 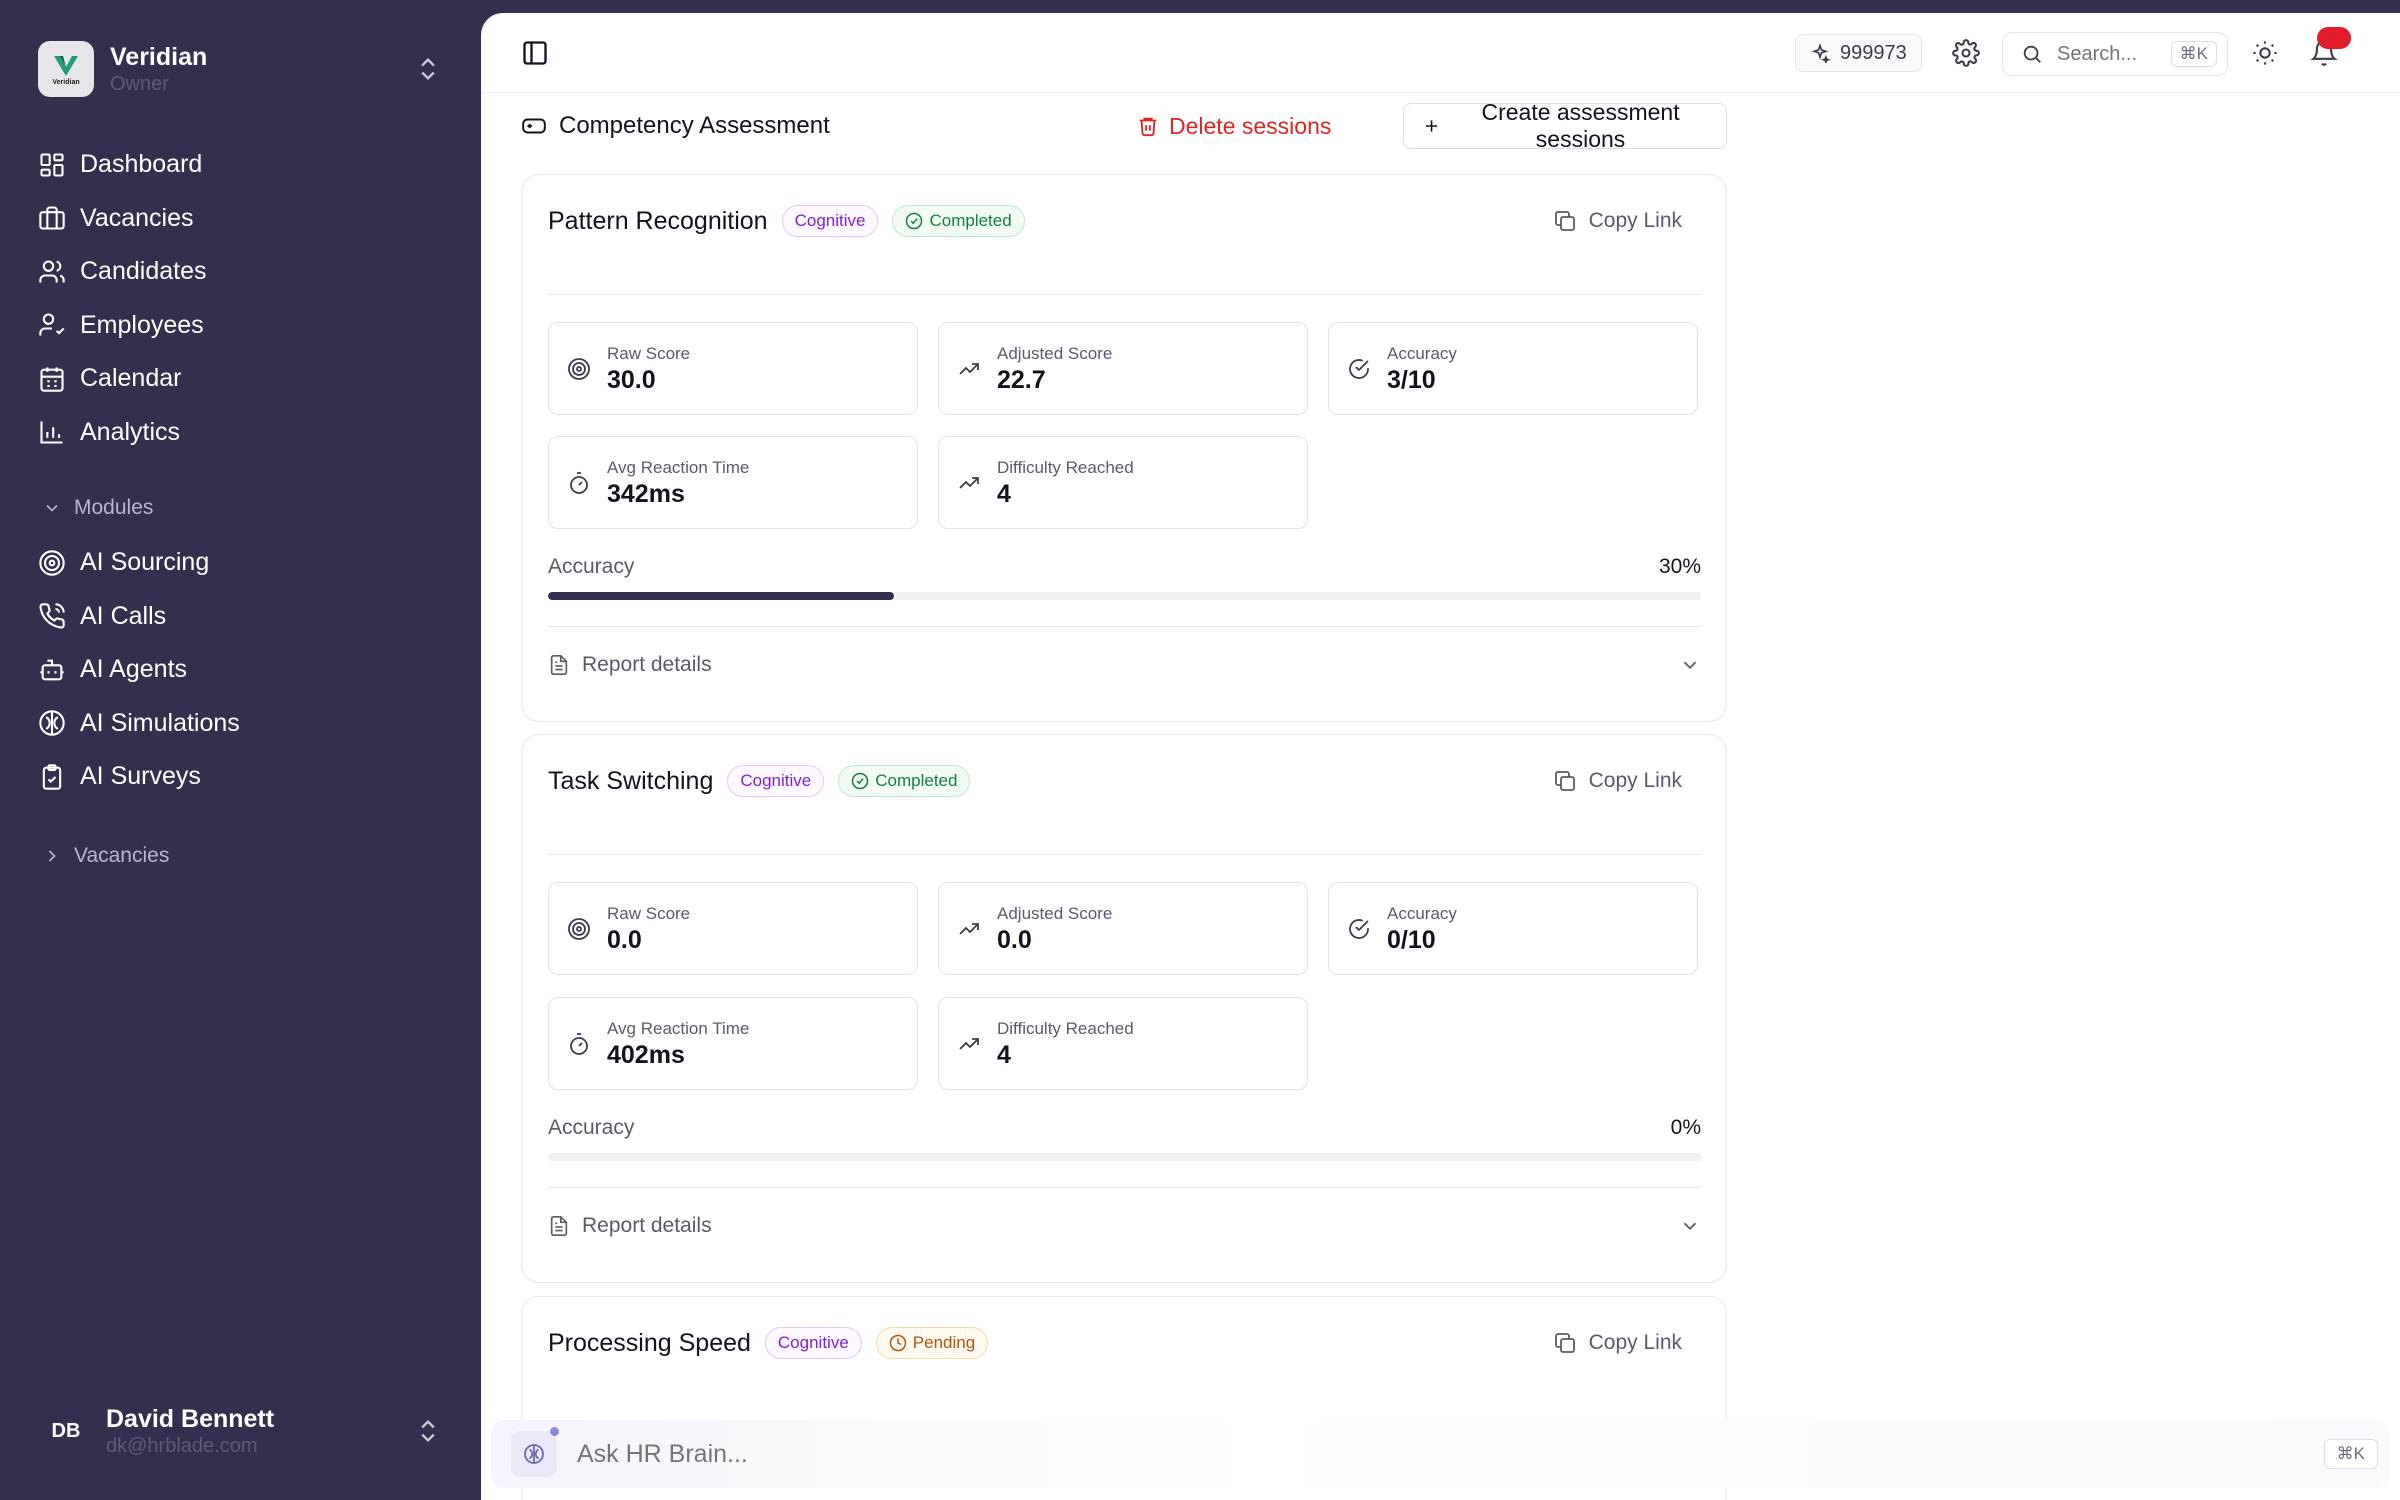 What do you see at coordinates (134, 669) in the screenshot?
I see `sidebar-item-label: AI Agents` at bounding box center [134, 669].